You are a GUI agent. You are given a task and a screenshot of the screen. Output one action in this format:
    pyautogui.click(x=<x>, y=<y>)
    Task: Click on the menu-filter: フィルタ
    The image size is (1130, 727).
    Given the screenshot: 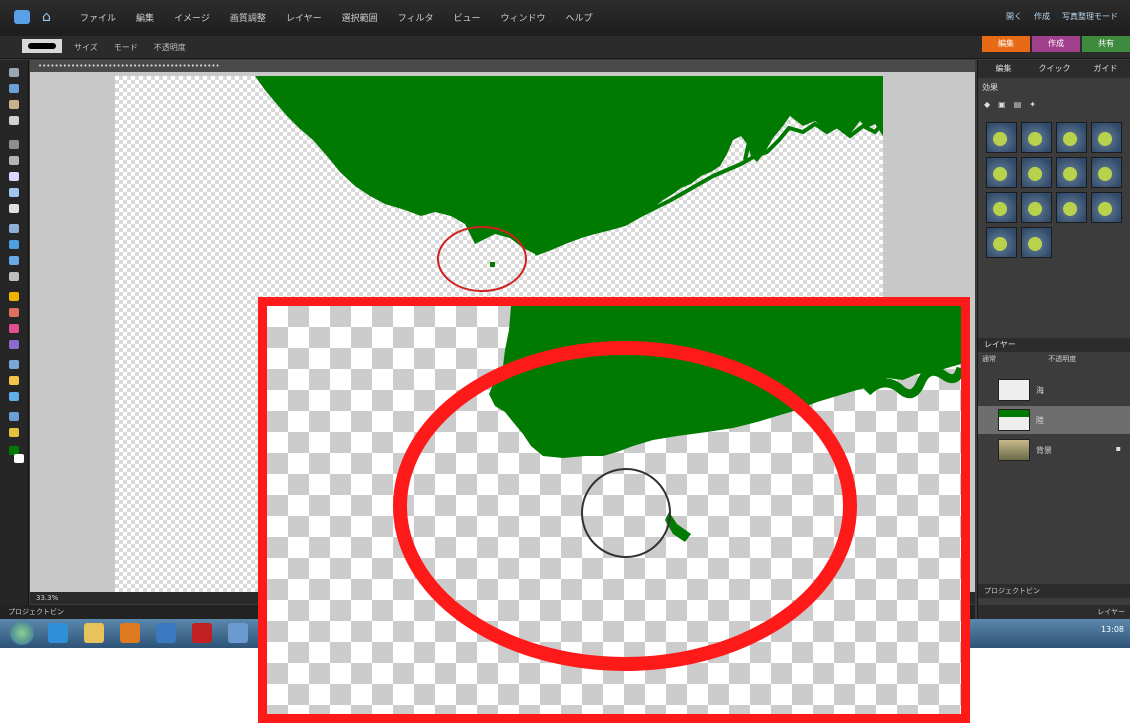 What is the action you would take?
    pyautogui.click(x=416, y=17)
    